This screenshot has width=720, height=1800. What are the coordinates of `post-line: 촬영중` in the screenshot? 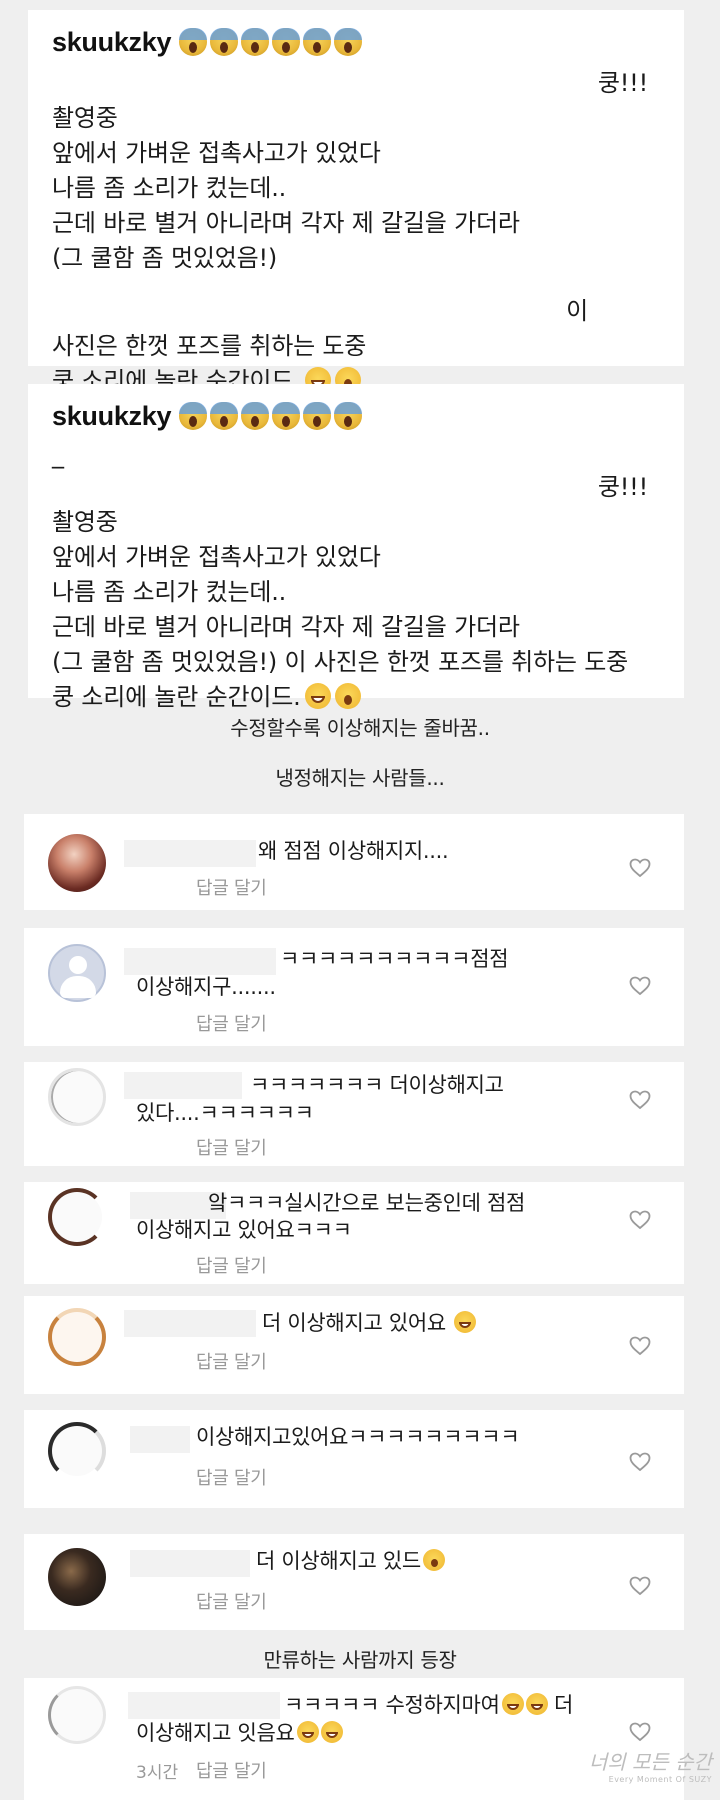 It's located at (85, 118).